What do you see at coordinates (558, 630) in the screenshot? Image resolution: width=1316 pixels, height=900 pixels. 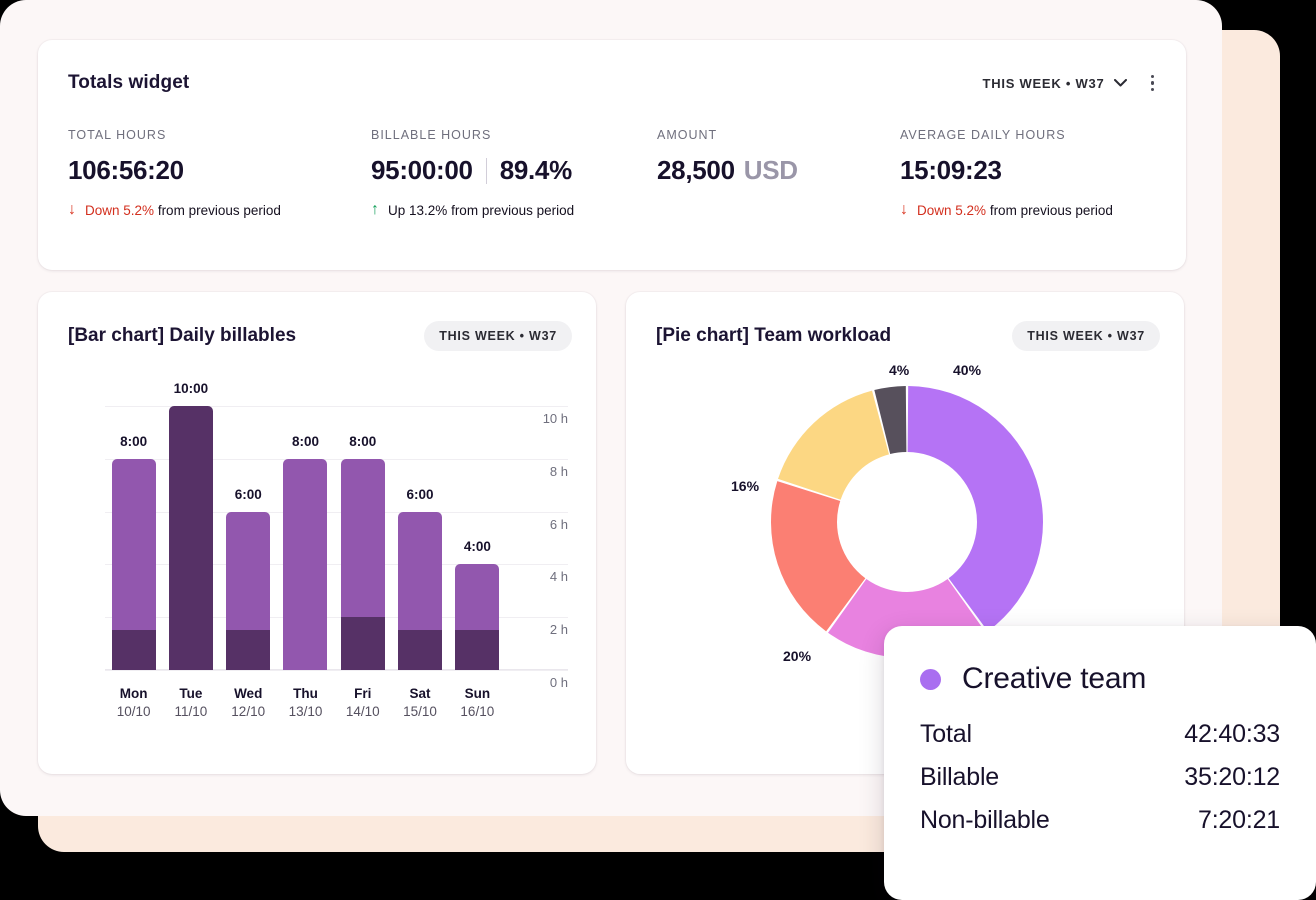 I see `y-axis-tick-label: 2 h` at bounding box center [558, 630].